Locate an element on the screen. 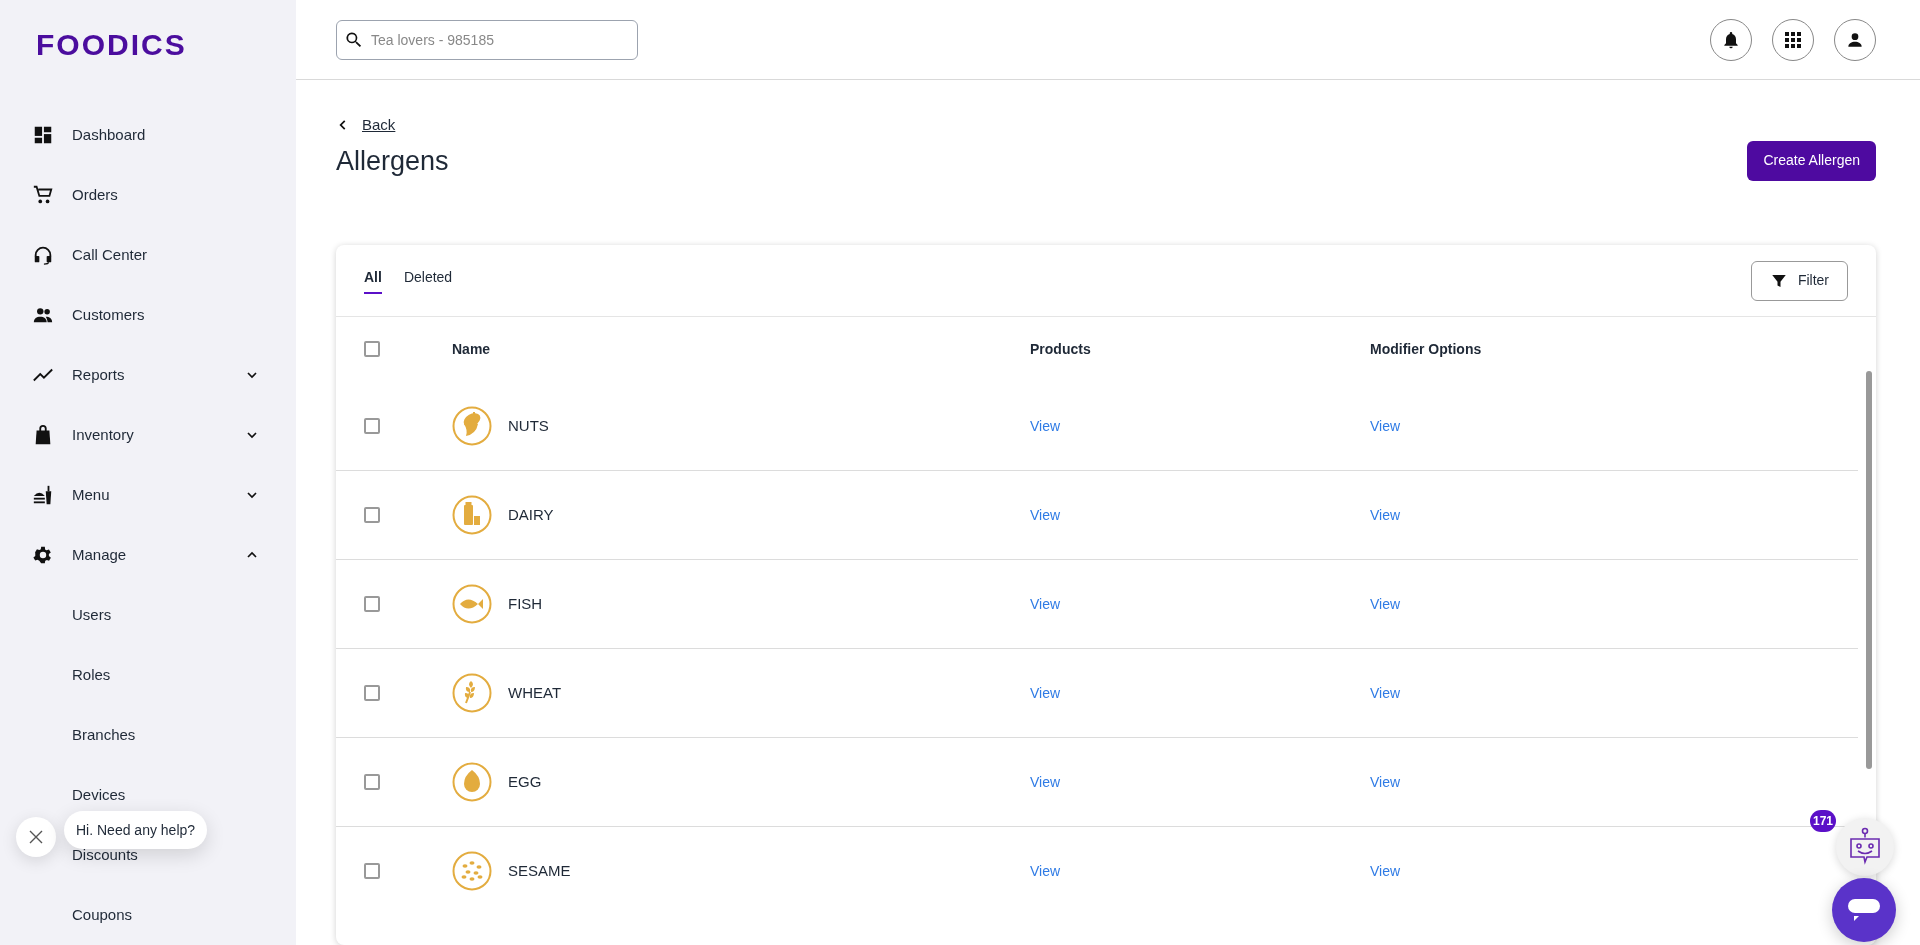 This screenshot has height=945, width=1920. column-header: Products is located at coordinates (1060, 348).